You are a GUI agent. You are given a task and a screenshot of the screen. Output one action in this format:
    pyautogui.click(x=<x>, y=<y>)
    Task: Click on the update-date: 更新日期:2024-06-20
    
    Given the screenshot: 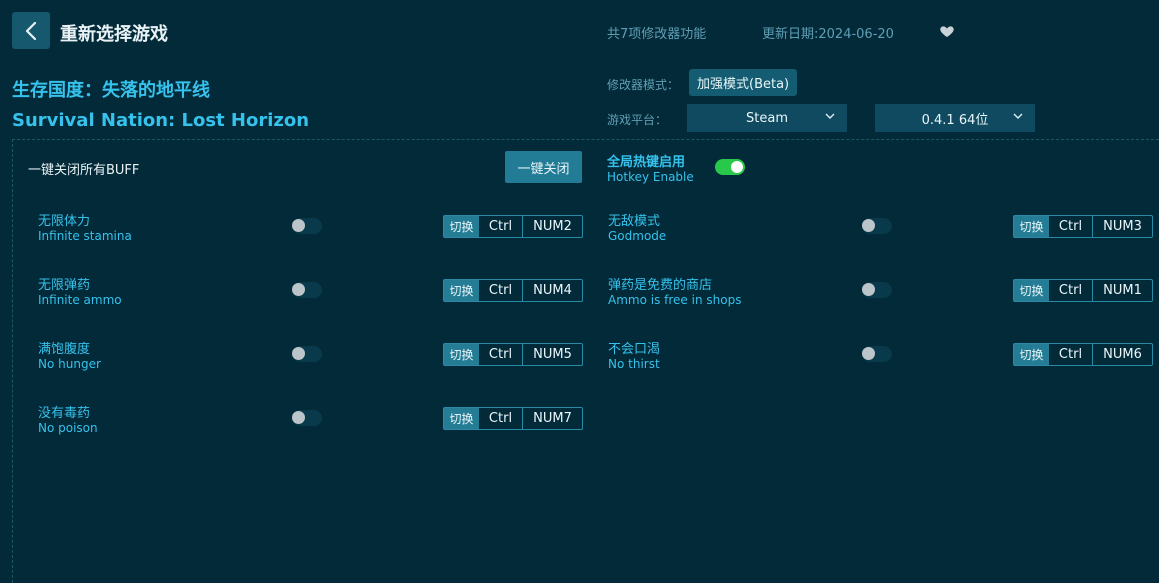 What is the action you would take?
    pyautogui.click(x=828, y=34)
    